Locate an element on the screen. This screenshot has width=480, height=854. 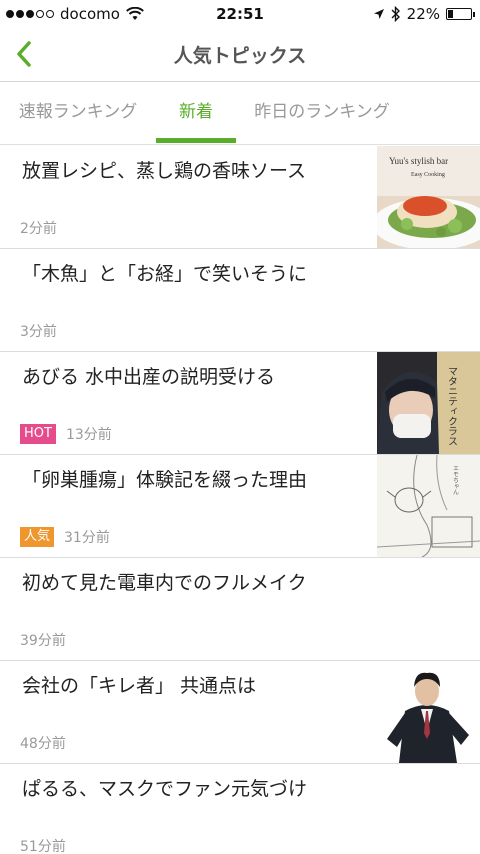
page-title: 人気トピックス is located at coordinates (240, 56).